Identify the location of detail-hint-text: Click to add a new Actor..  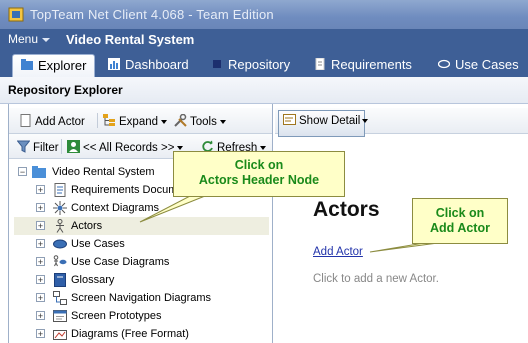
(376, 279).